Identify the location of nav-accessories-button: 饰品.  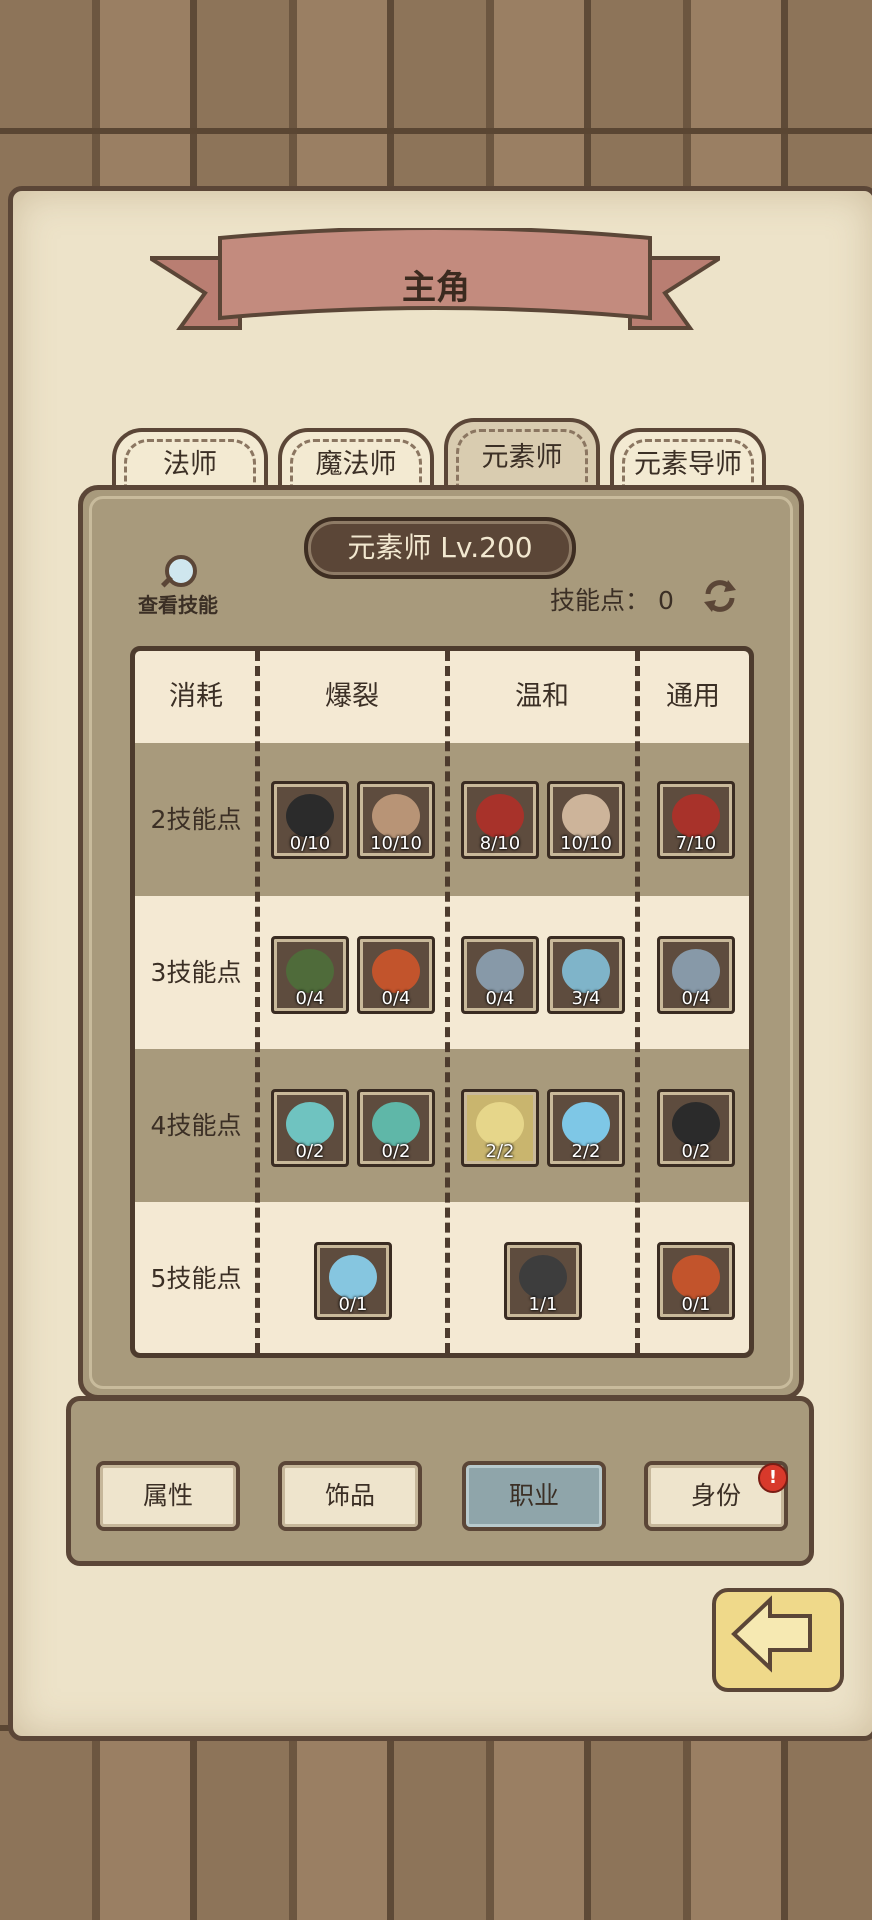
(350, 1496).